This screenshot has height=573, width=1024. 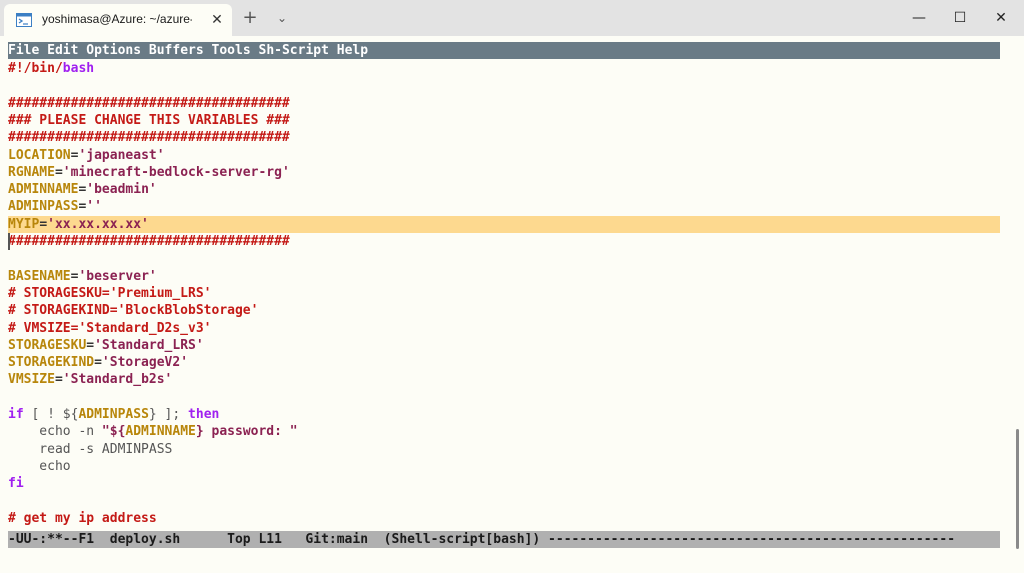 What do you see at coordinates (919, 18) in the screenshot?
I see `minimize-icon: —` at bounding box center [919, 18].